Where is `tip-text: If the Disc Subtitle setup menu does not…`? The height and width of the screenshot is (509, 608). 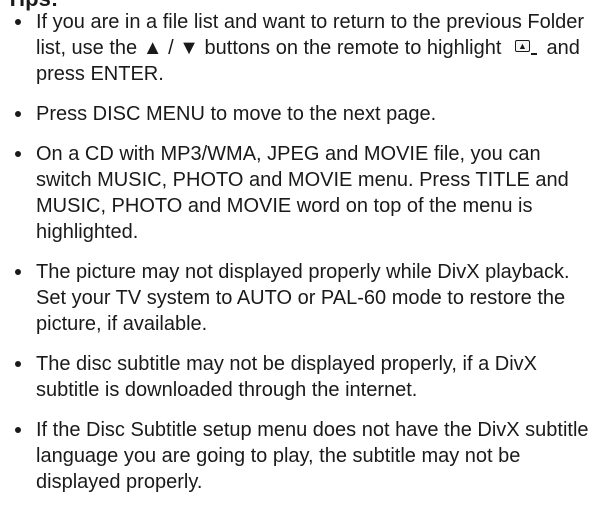
tip-text: If the Disc Subtitle setup menu does not… is located at coordinates (312, 456).